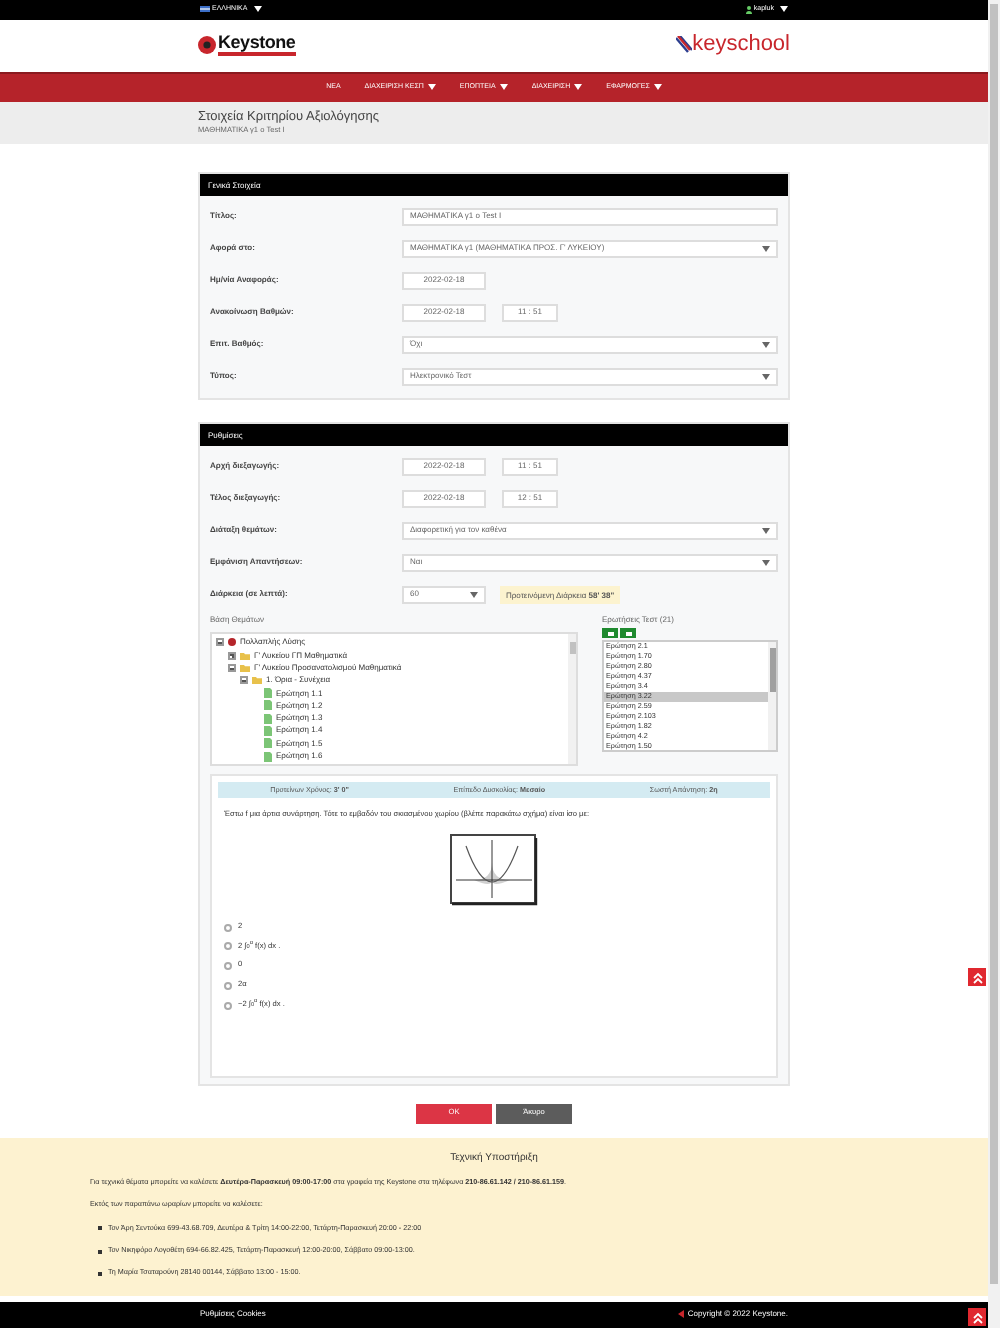 The width and height of the screenshot is (1000, 1328). I want to click on book-icon, so click(684, 45).